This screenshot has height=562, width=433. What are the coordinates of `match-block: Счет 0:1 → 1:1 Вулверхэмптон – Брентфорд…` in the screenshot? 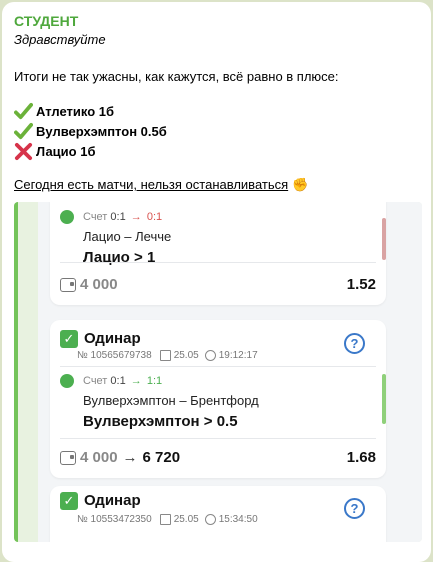 It's located at (218, 414).